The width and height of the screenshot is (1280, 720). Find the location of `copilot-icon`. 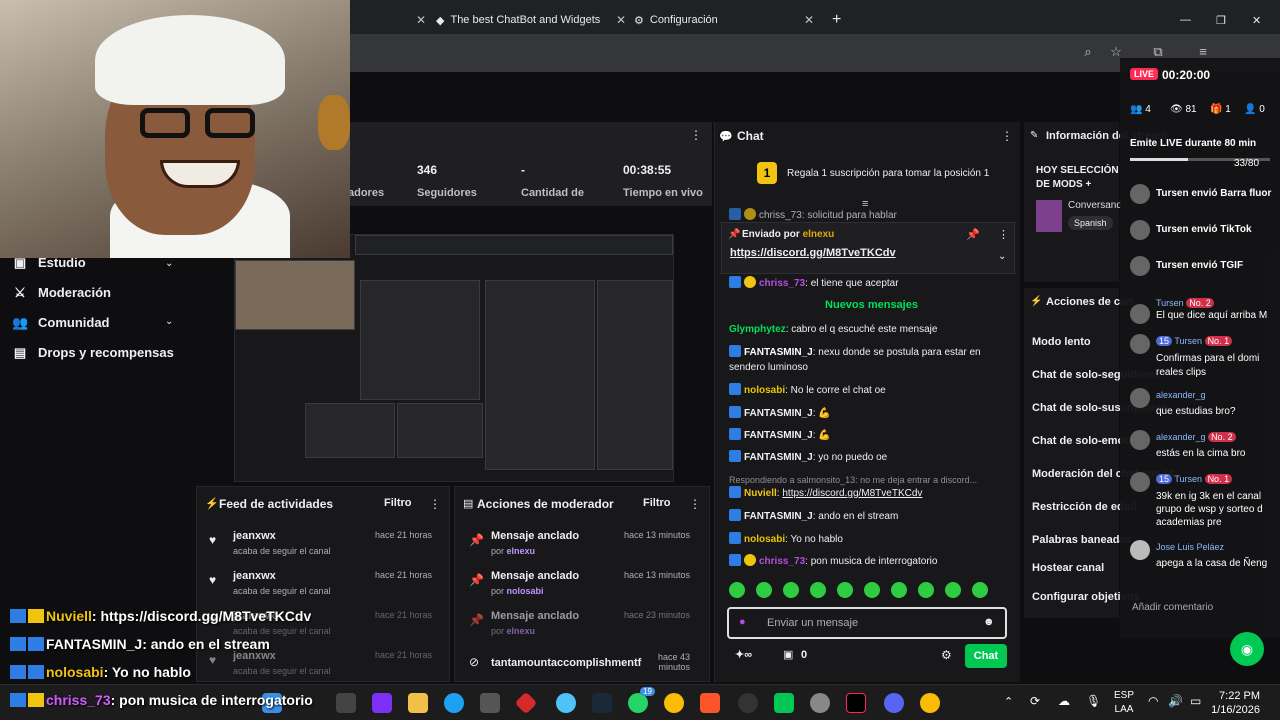

copilot-icon is located at coordinates (382, 703).